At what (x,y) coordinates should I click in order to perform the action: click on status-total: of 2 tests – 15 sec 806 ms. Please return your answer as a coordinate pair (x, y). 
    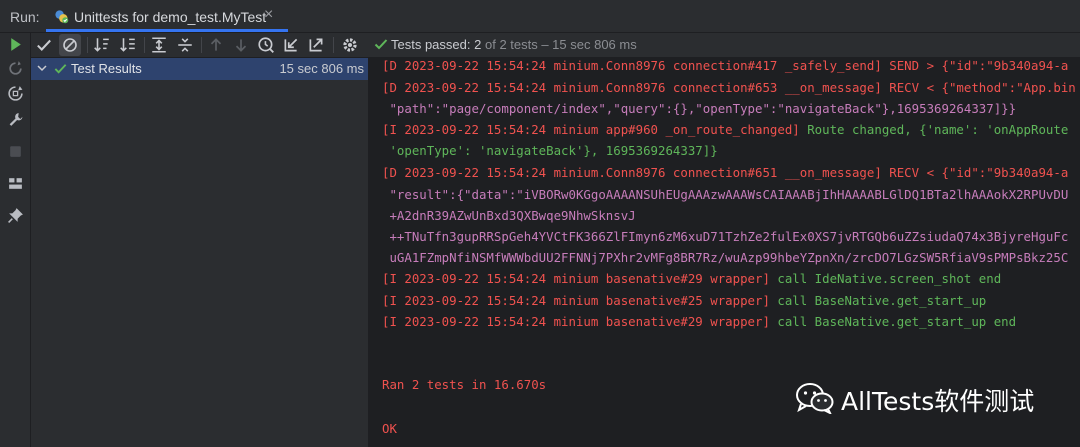
    Looking at the image, I should click on (560, 44).